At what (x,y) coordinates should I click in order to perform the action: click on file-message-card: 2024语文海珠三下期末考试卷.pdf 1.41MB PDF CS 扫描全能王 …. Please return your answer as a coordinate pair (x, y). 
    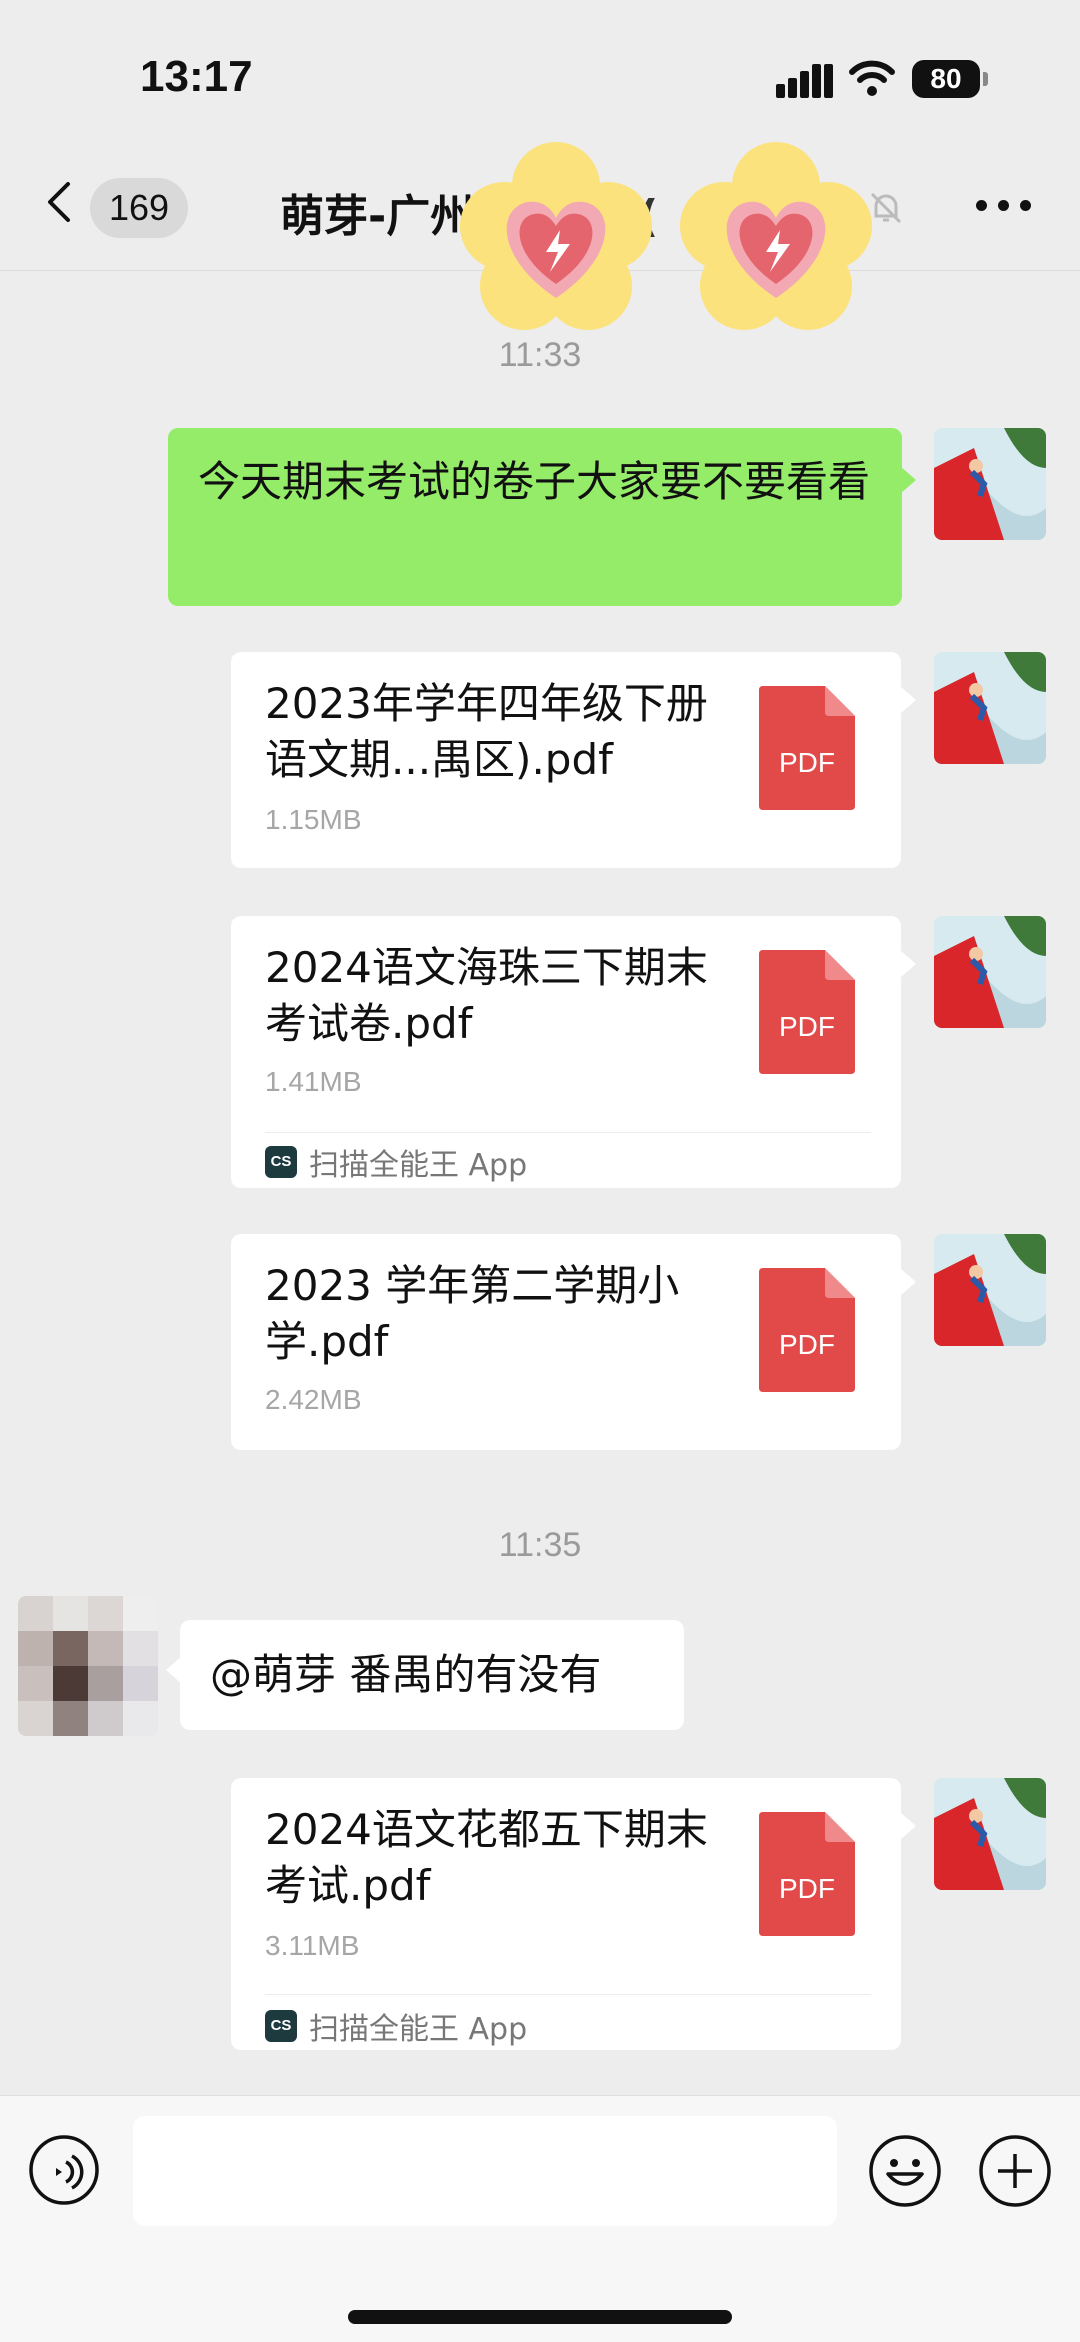
    Looking at the image, I should click on (566, 1052).